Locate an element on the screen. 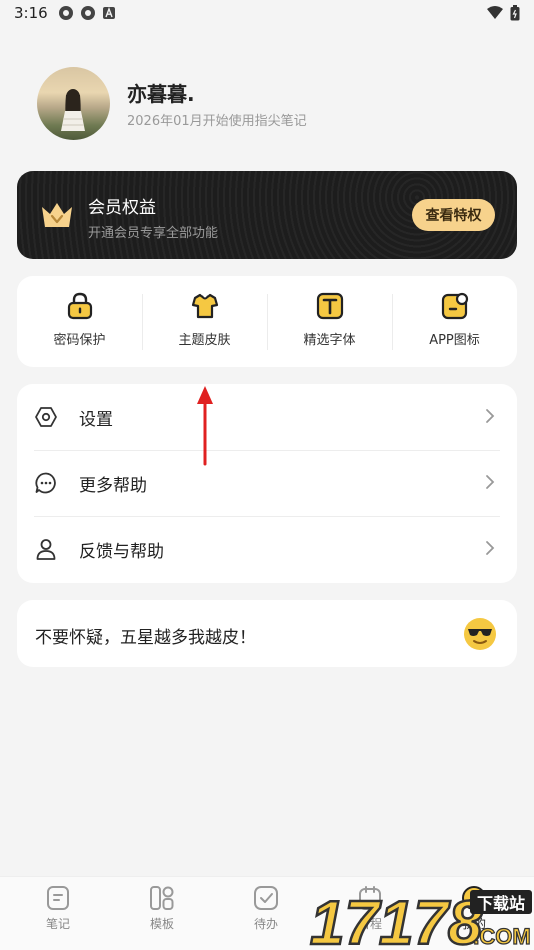  tab-todo: 待办 is located at coordinates (266, 908).